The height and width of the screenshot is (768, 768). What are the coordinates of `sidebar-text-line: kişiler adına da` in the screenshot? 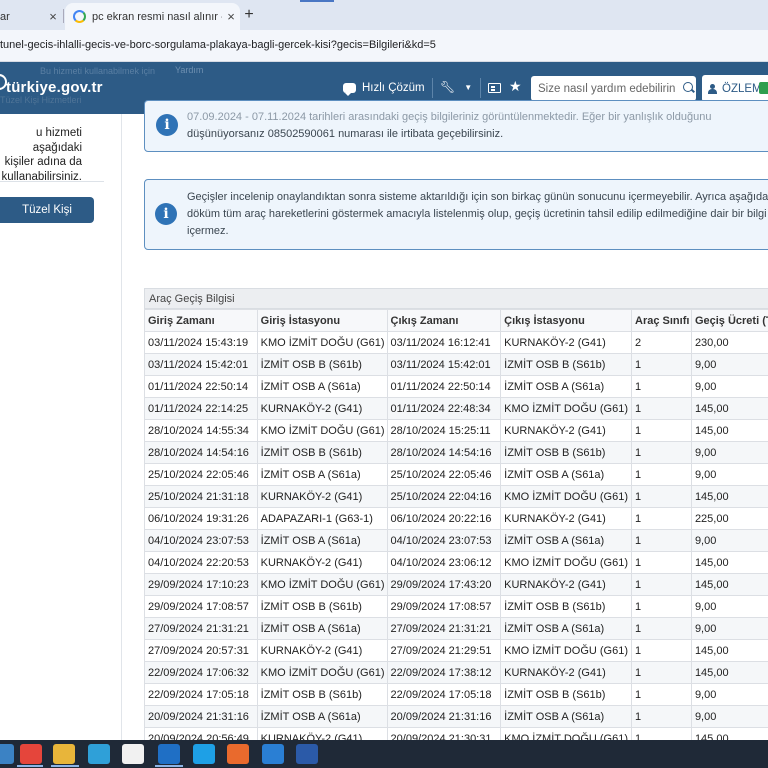 It's located at (43, 162).